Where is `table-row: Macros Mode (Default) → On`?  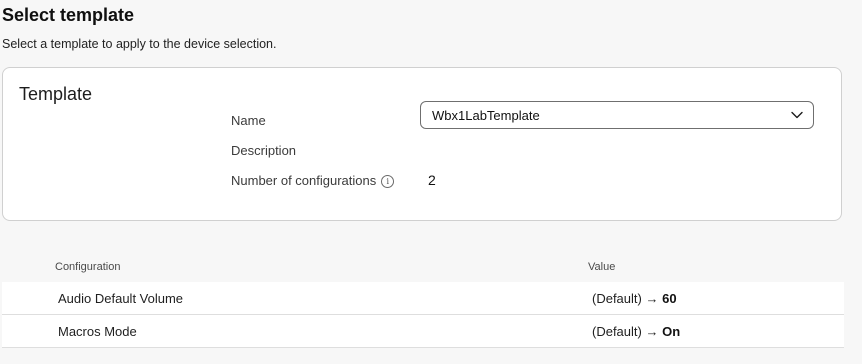
table-row: Macros Mode (Default) → On is located at coordinates (423, 331).